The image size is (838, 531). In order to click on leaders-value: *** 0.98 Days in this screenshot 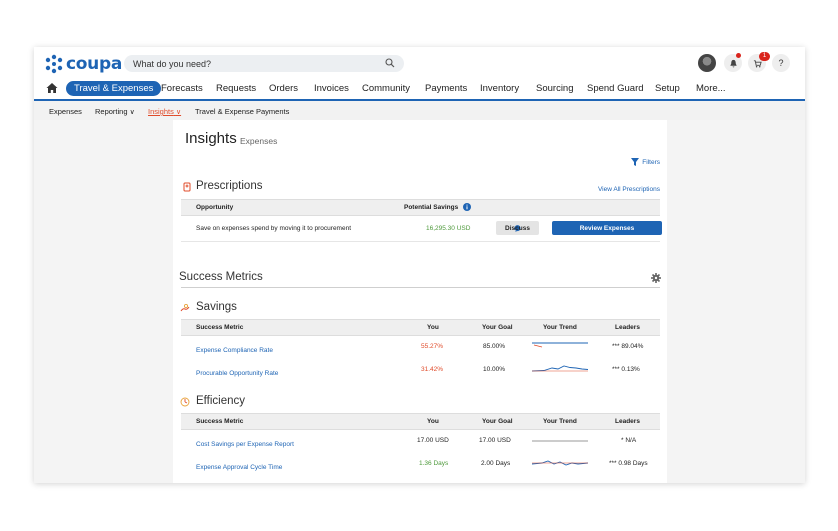, I will do `click(628, 463)`.